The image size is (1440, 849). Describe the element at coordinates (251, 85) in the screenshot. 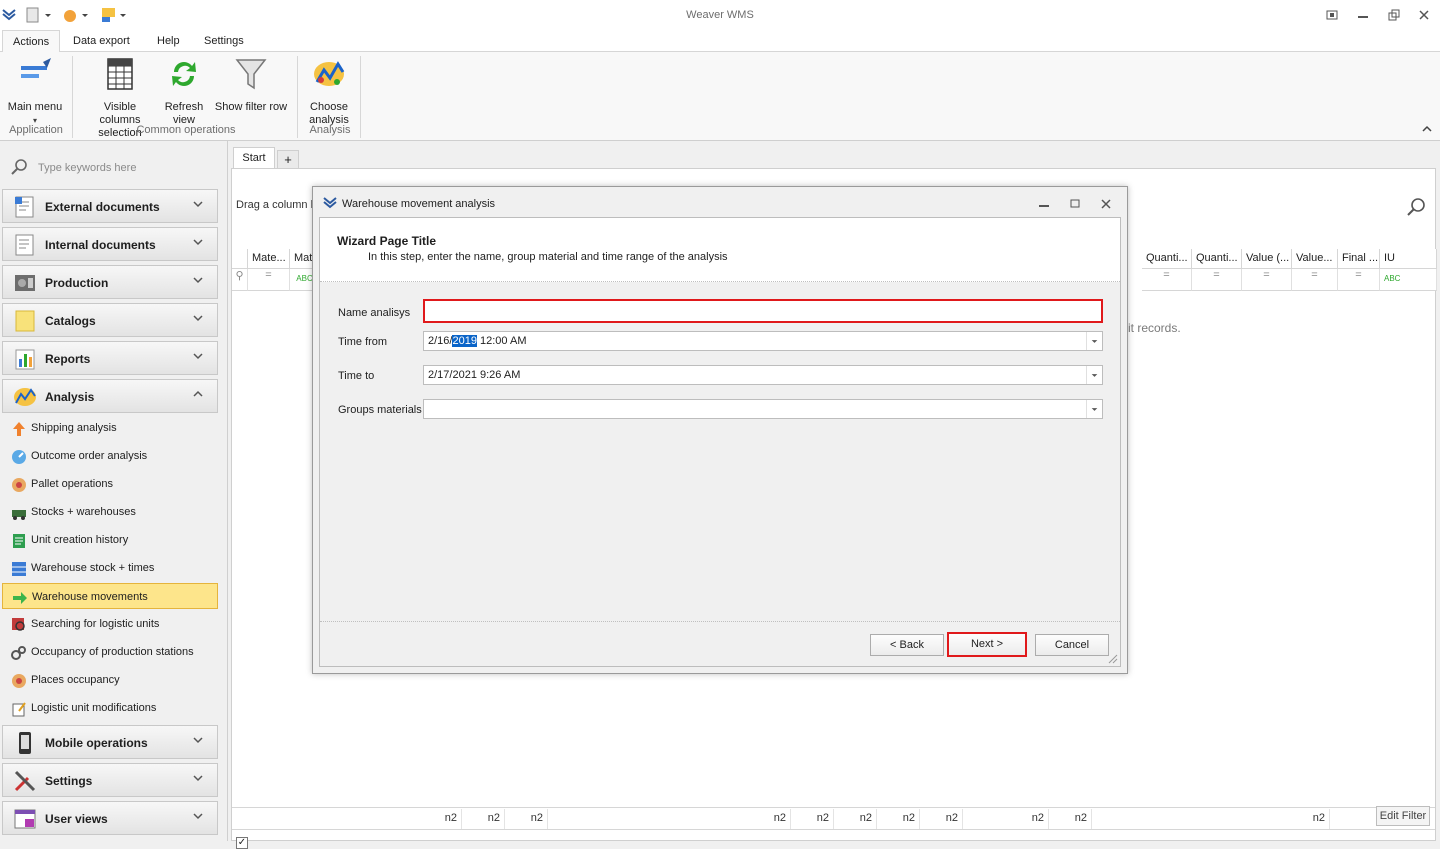

I see `show-filter-row-button: Show filter row` at that location.